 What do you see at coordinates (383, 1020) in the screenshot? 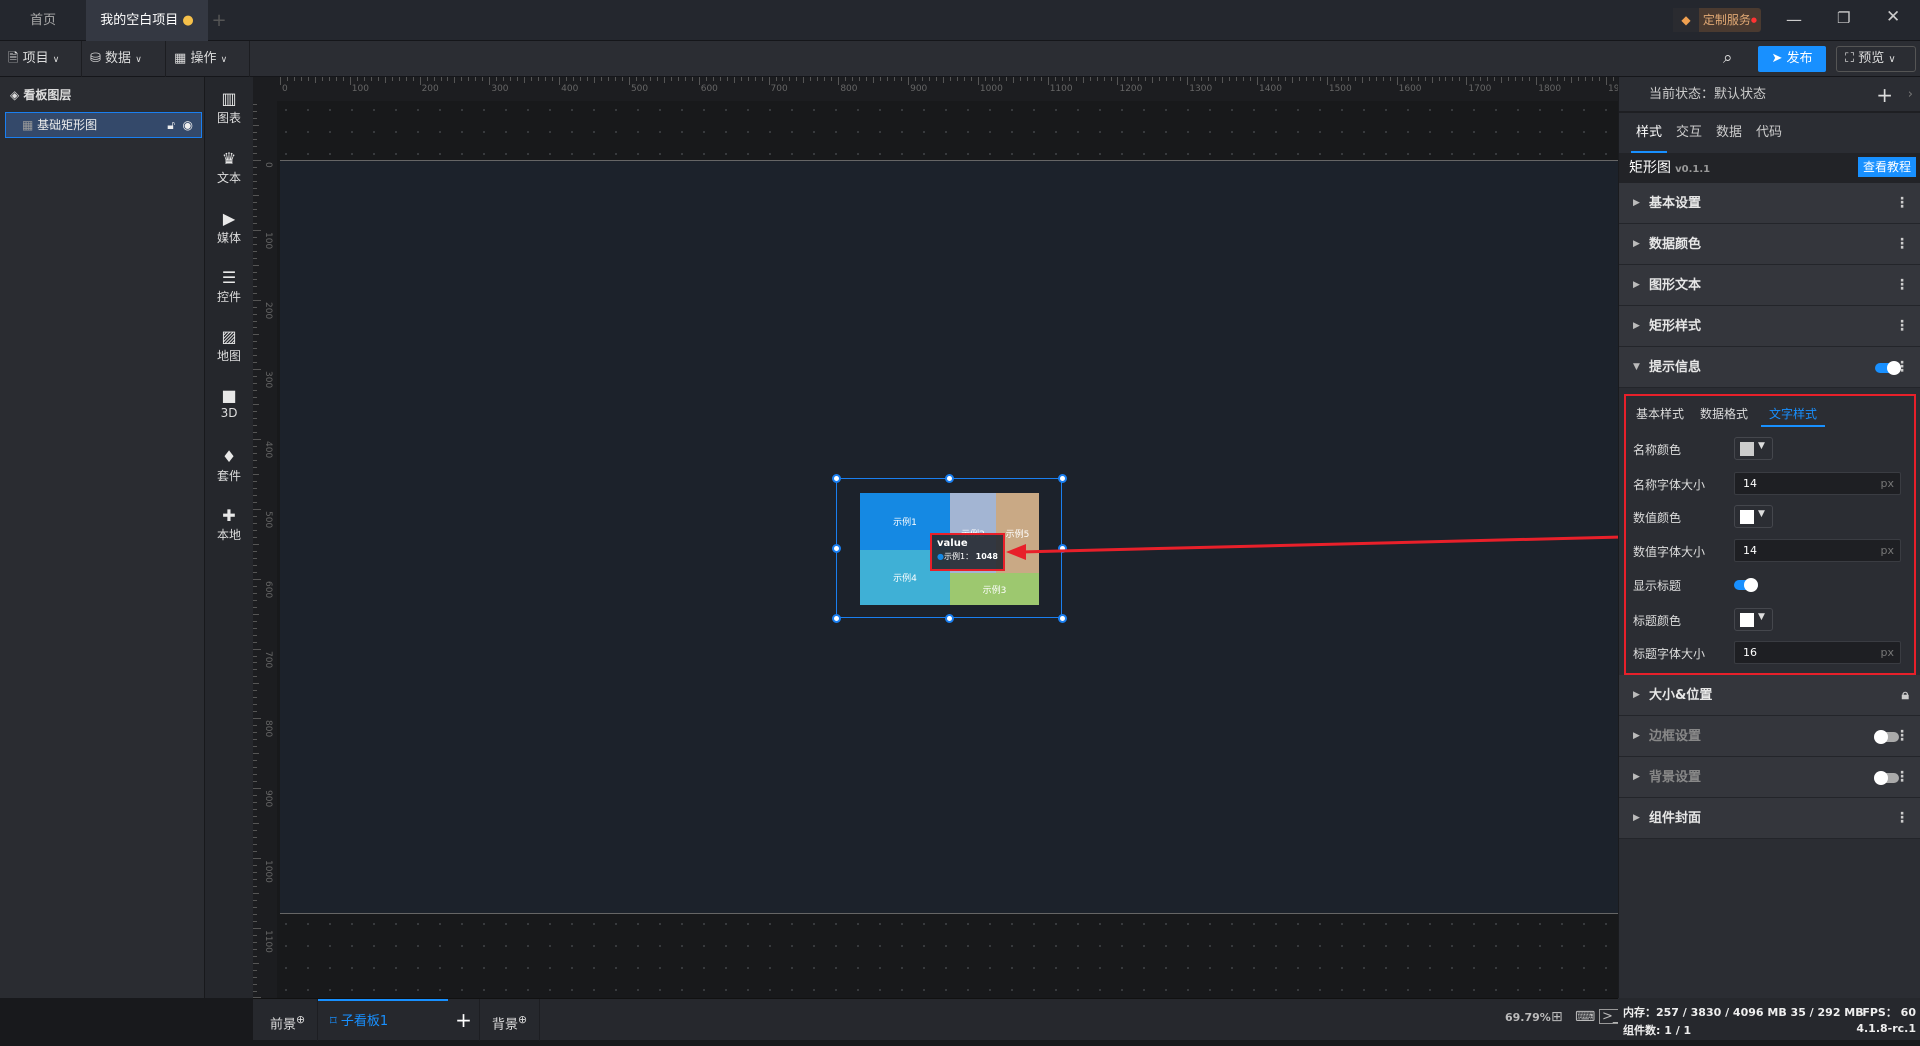
I see `tab-subboard: ⌑ 子看板1` at bounding box center [383, 1020].